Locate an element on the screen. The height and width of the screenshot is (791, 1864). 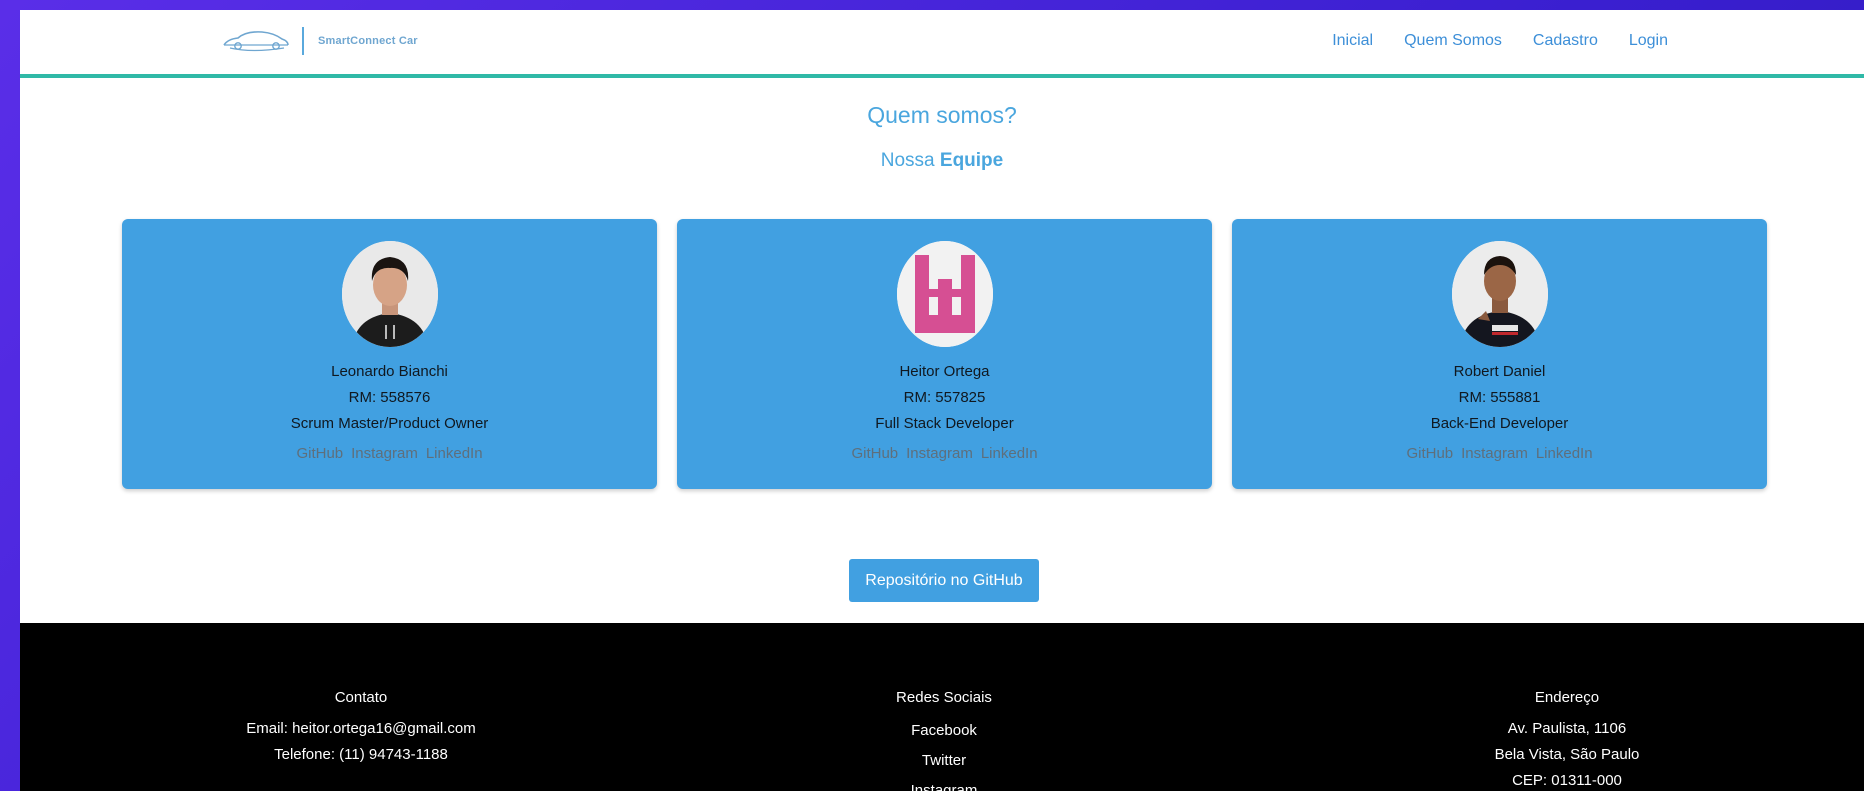
subtitle-prefix: Nossa is located at coordinates (907, 160).